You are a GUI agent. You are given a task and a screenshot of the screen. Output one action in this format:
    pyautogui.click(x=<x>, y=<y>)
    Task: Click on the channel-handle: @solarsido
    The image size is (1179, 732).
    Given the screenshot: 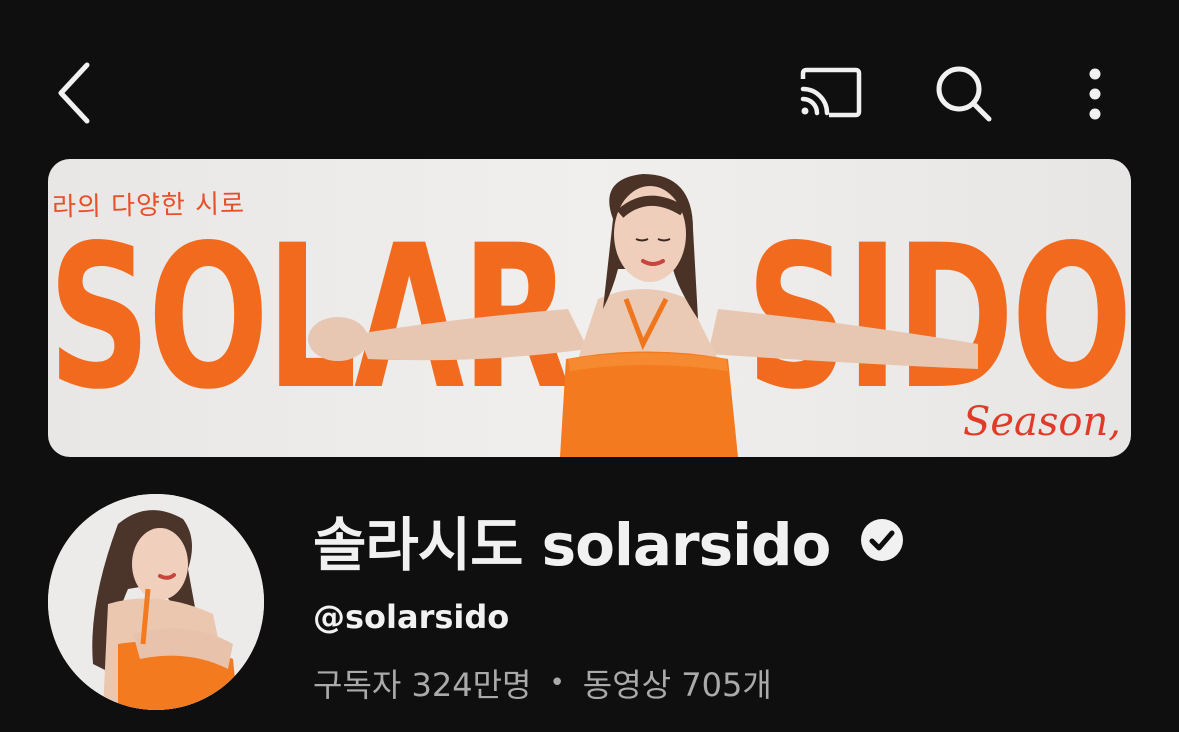 What is the action you would take?
    pyautogui.click(x=411, y=617)
    